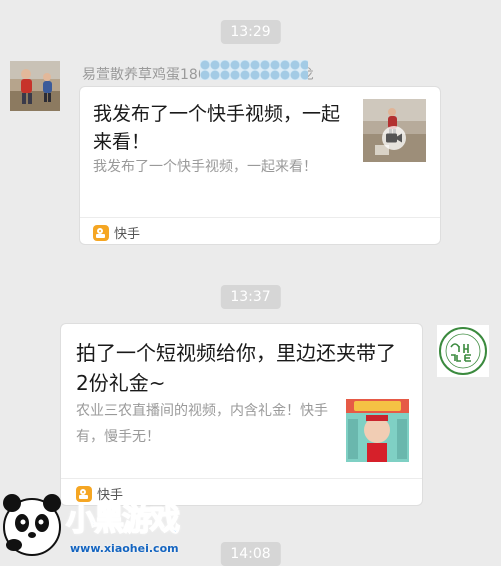  What do you see at coordinates (250, 32) in the screenshot?
I see `timestamp: 13:29` at bounding box center [250, 32].